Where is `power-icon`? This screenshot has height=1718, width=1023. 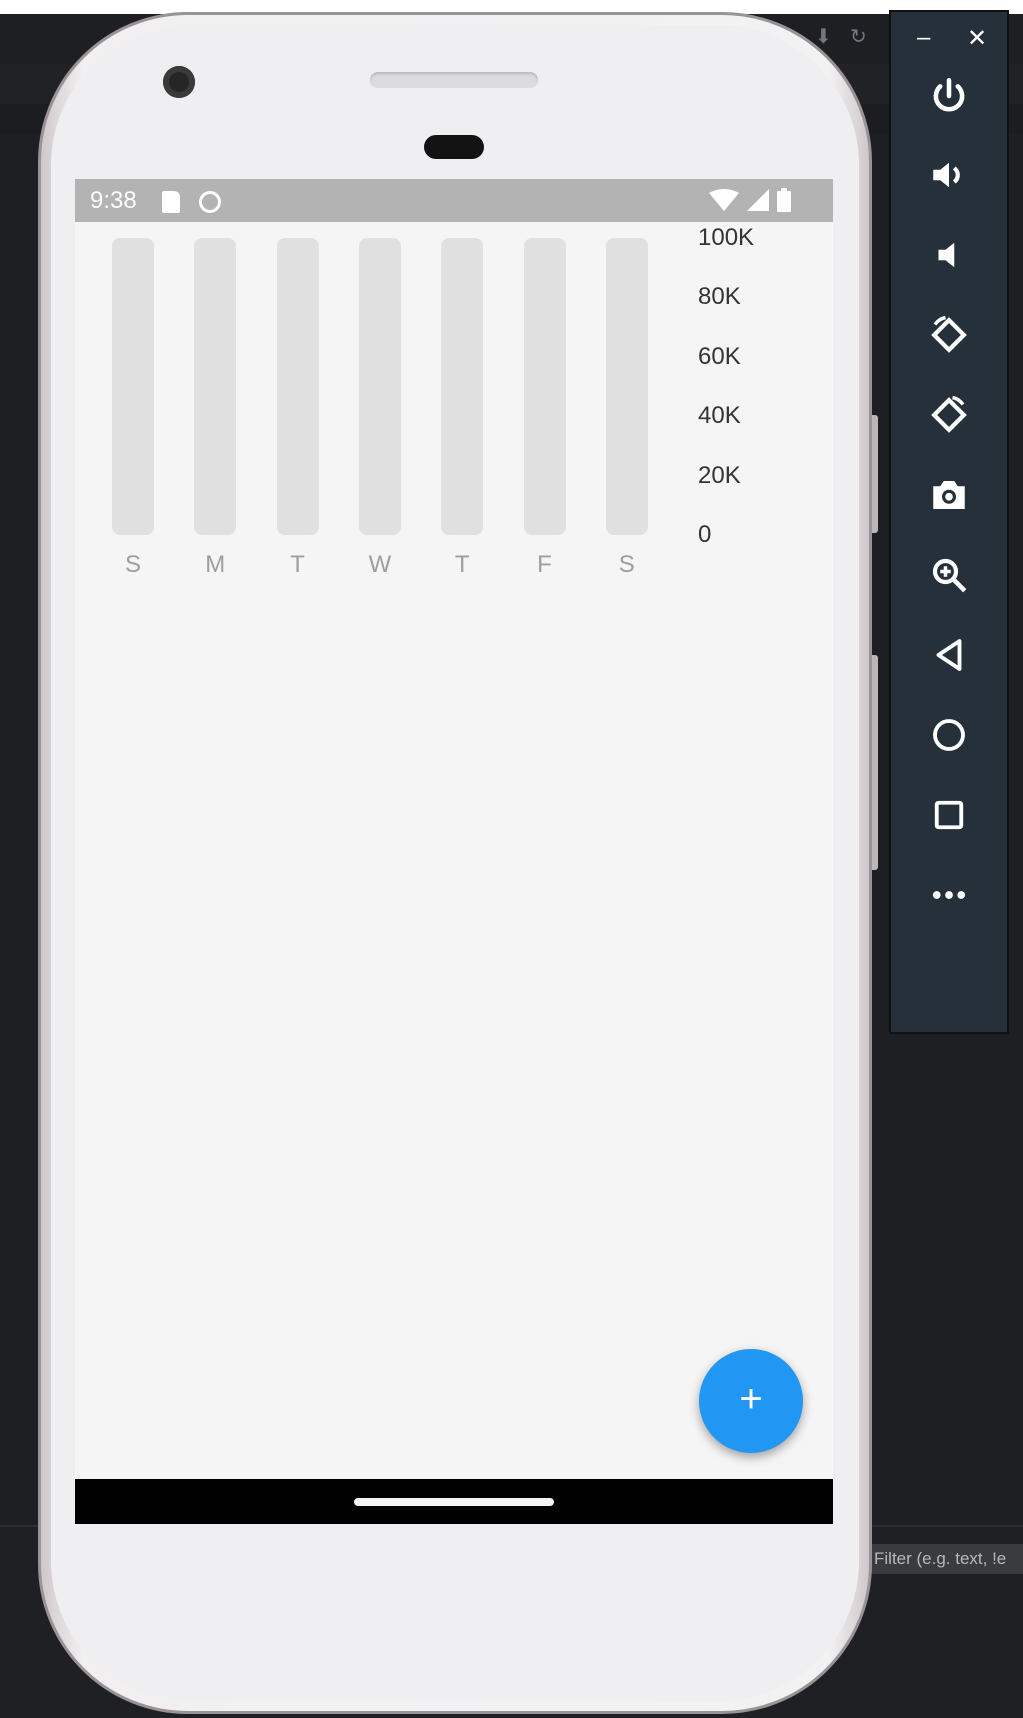 power-icon is located at coordinates (949, 94).